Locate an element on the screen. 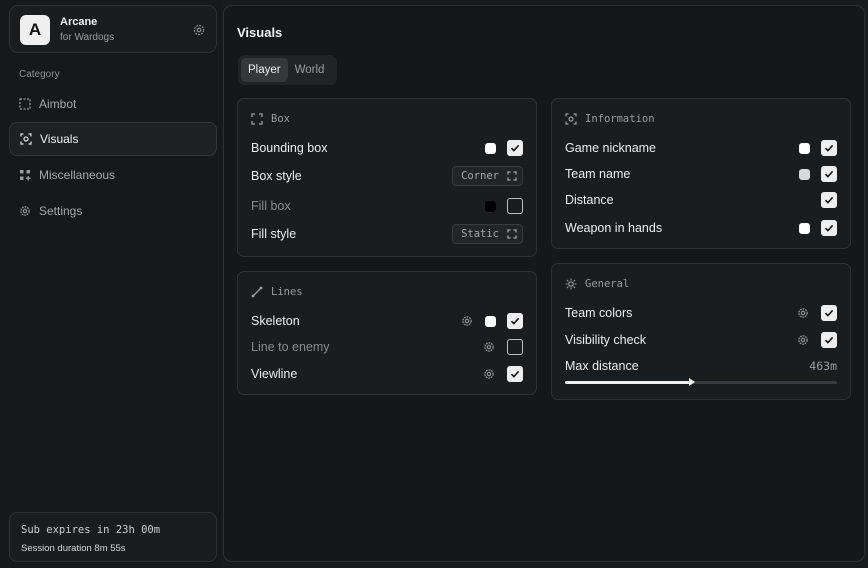 This screenshot has width=868, height=568. card-title: General is located at coordinates (607, 284).